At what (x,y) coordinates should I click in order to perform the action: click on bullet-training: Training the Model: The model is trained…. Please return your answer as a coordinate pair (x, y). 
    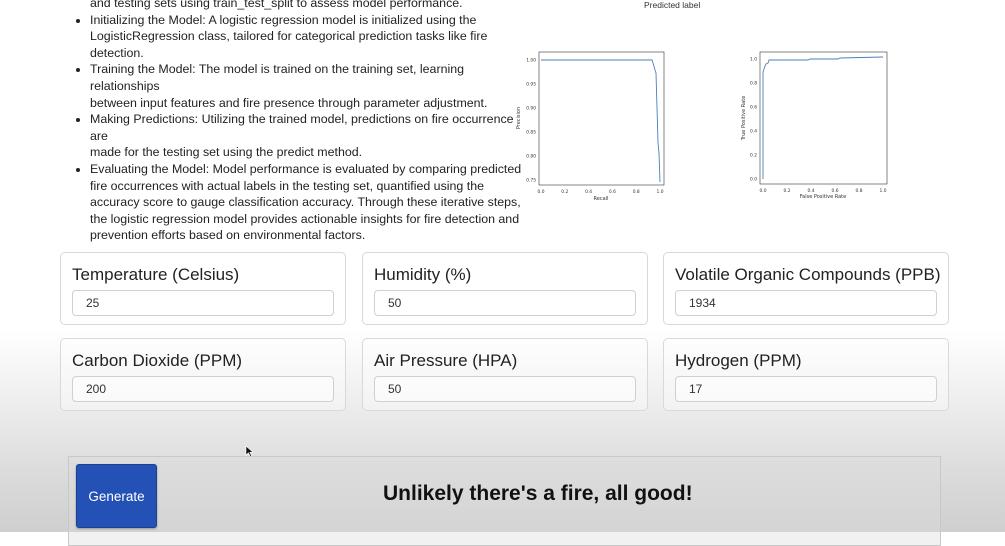
    Looking at the image, I should click on (310, 86).